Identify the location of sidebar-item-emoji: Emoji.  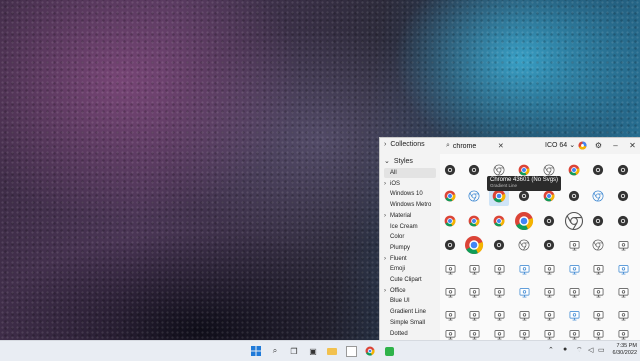
(410, 269).